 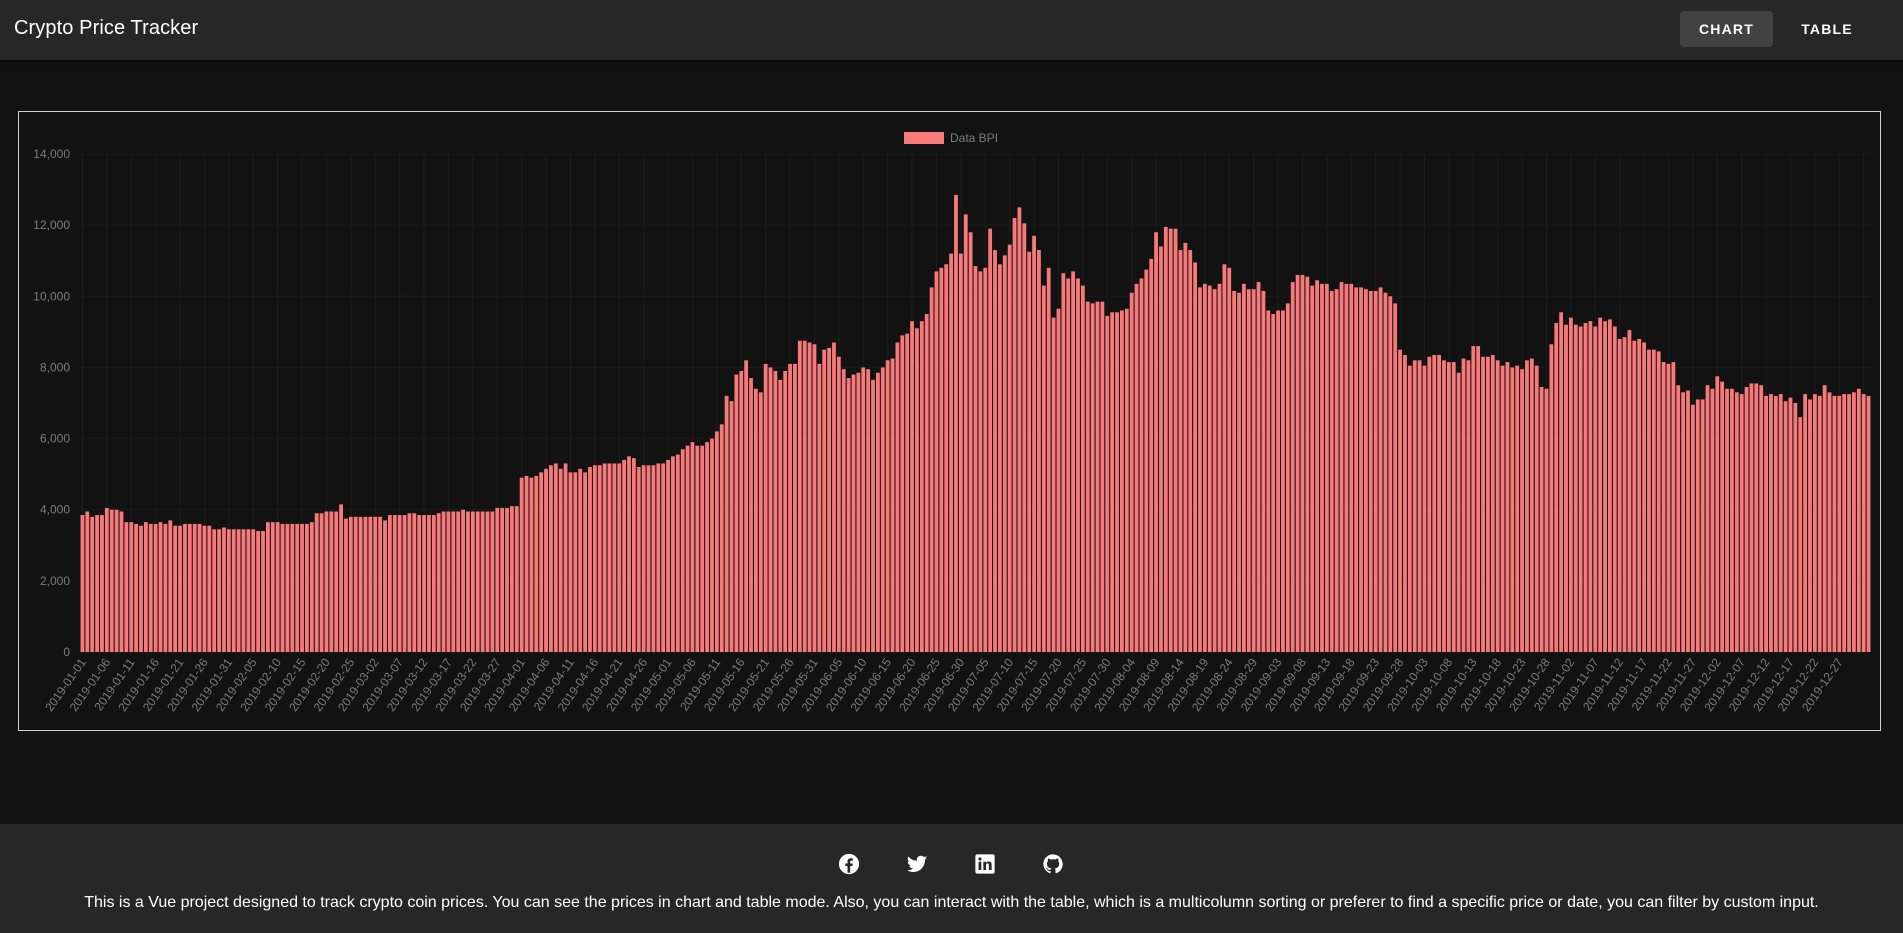 What do you see at coordinates (1827, 29) in the screenshot?
I see `table-tab-button: TABLE` at bounding box center [1827, 29].